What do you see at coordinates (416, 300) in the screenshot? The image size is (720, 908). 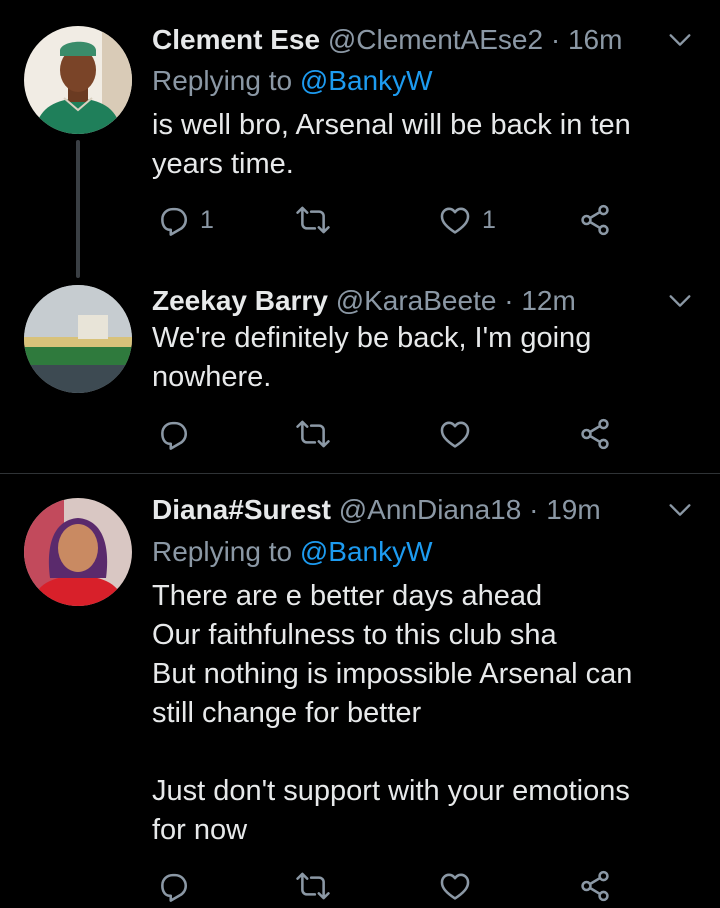 I see `user-handle: @KaraBeete` at bounding box center [416, 300].